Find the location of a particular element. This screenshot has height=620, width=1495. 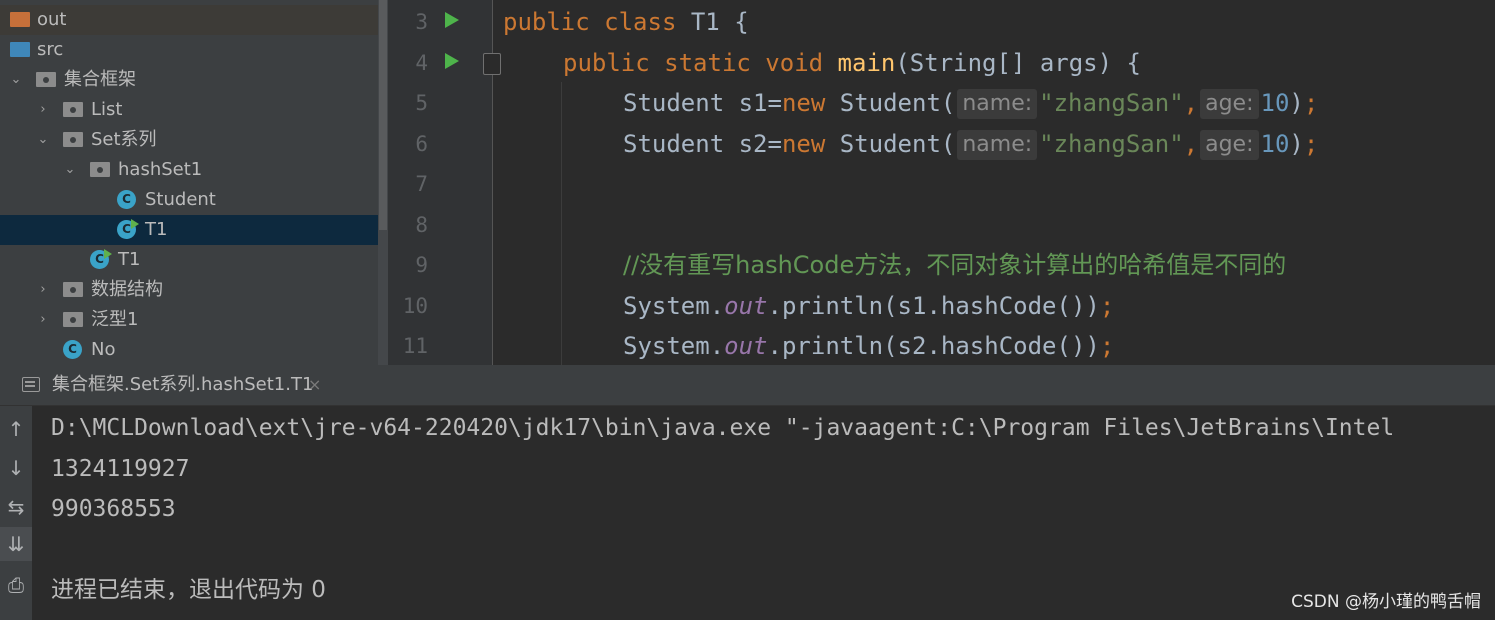

tree-item-src: src is located at coordinates (194, 50).